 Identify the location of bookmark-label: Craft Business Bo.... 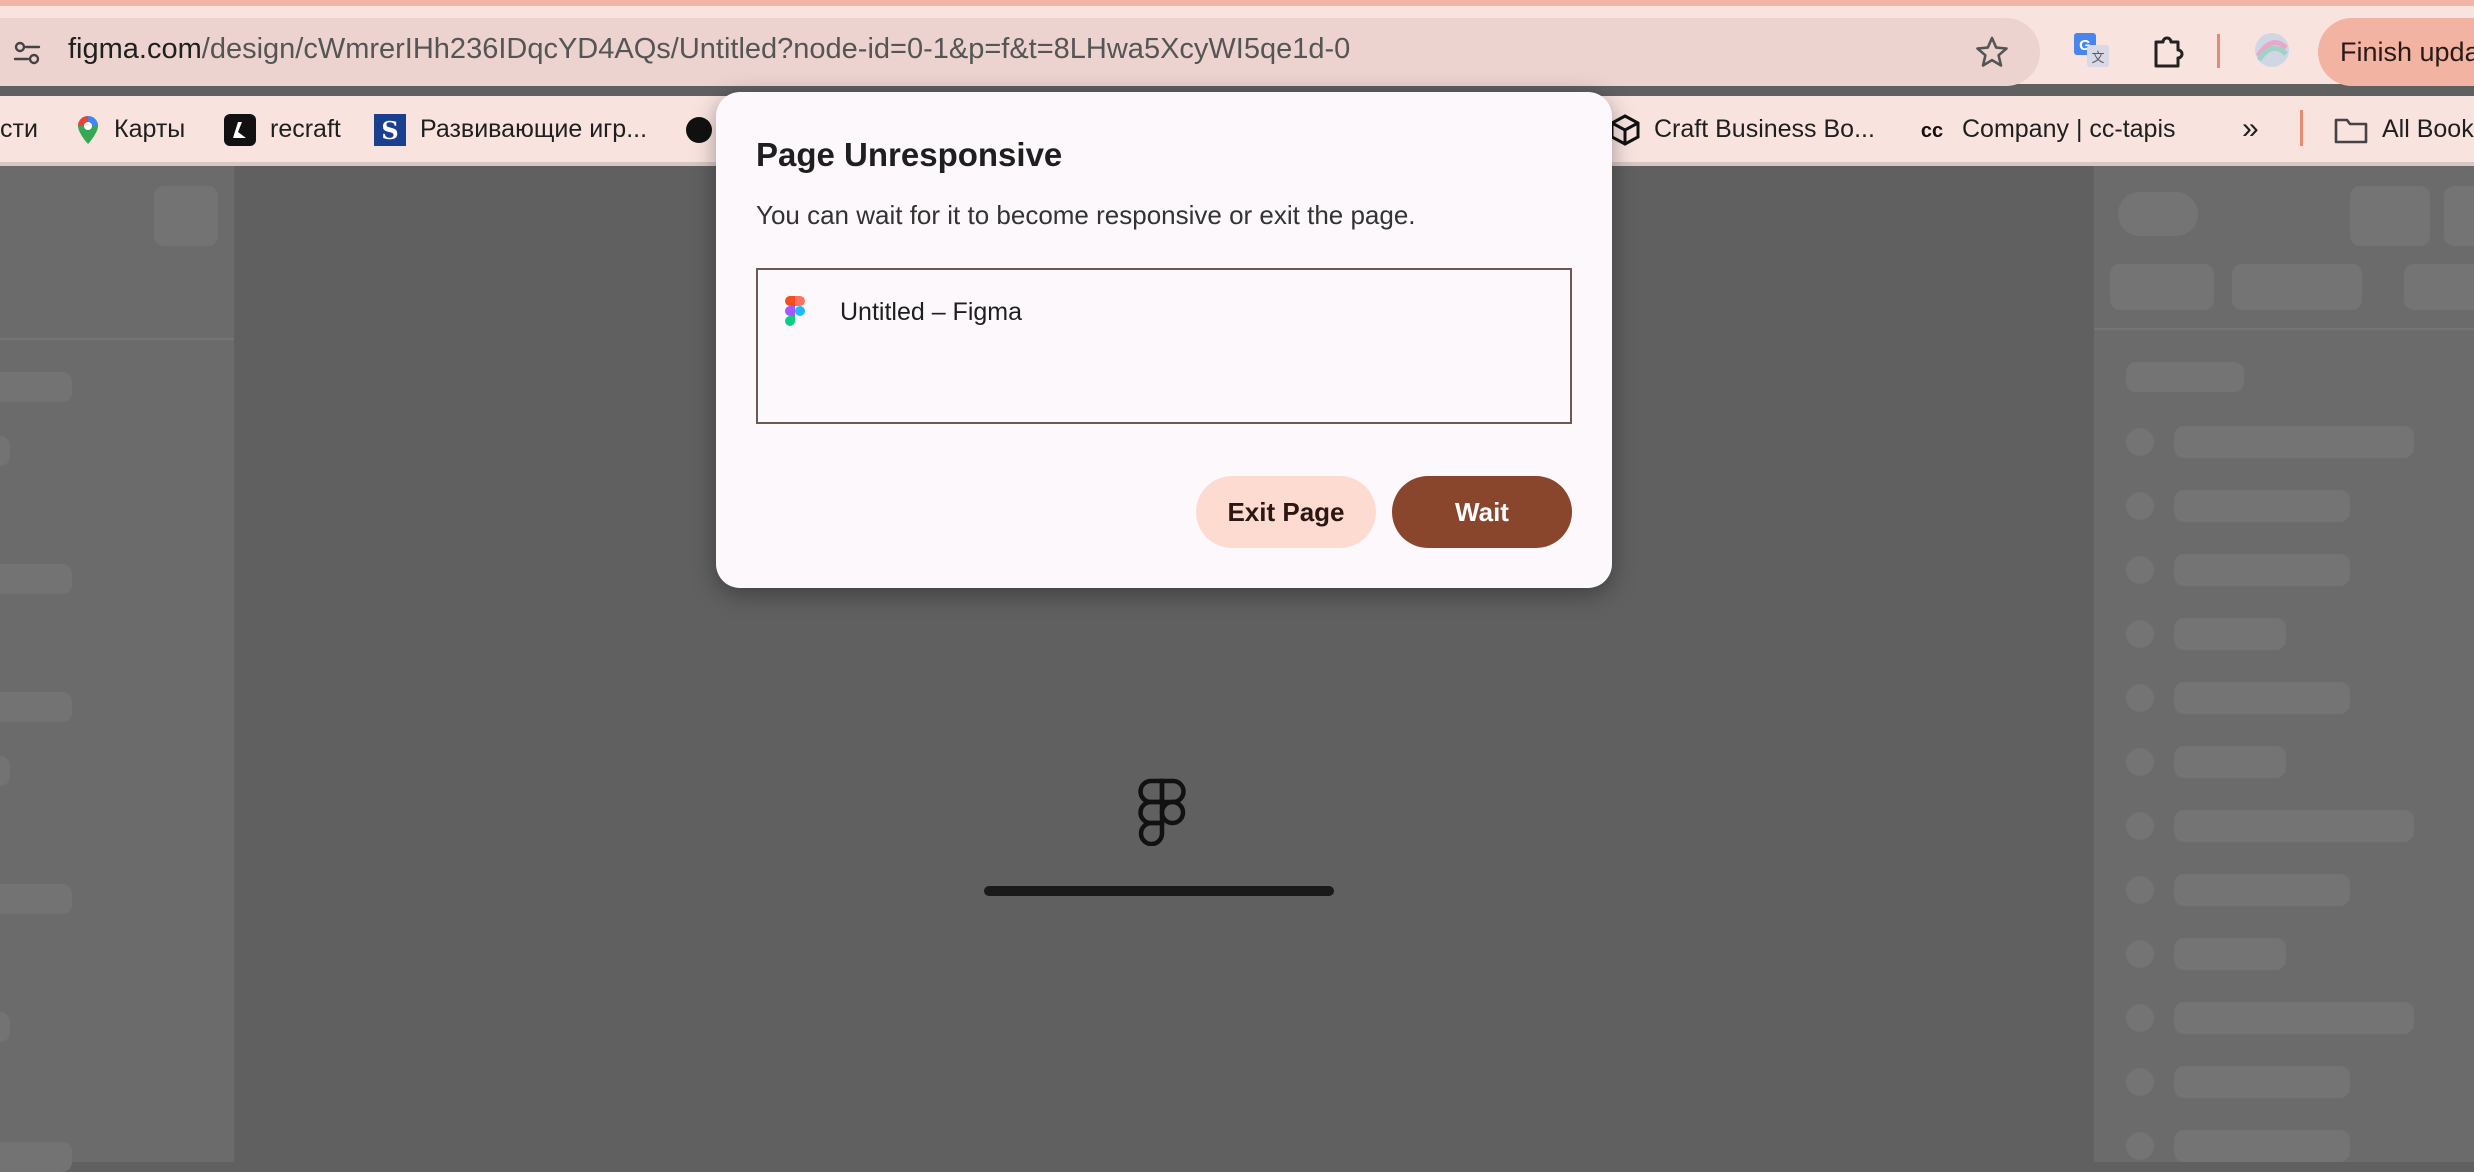
(1764, 129).